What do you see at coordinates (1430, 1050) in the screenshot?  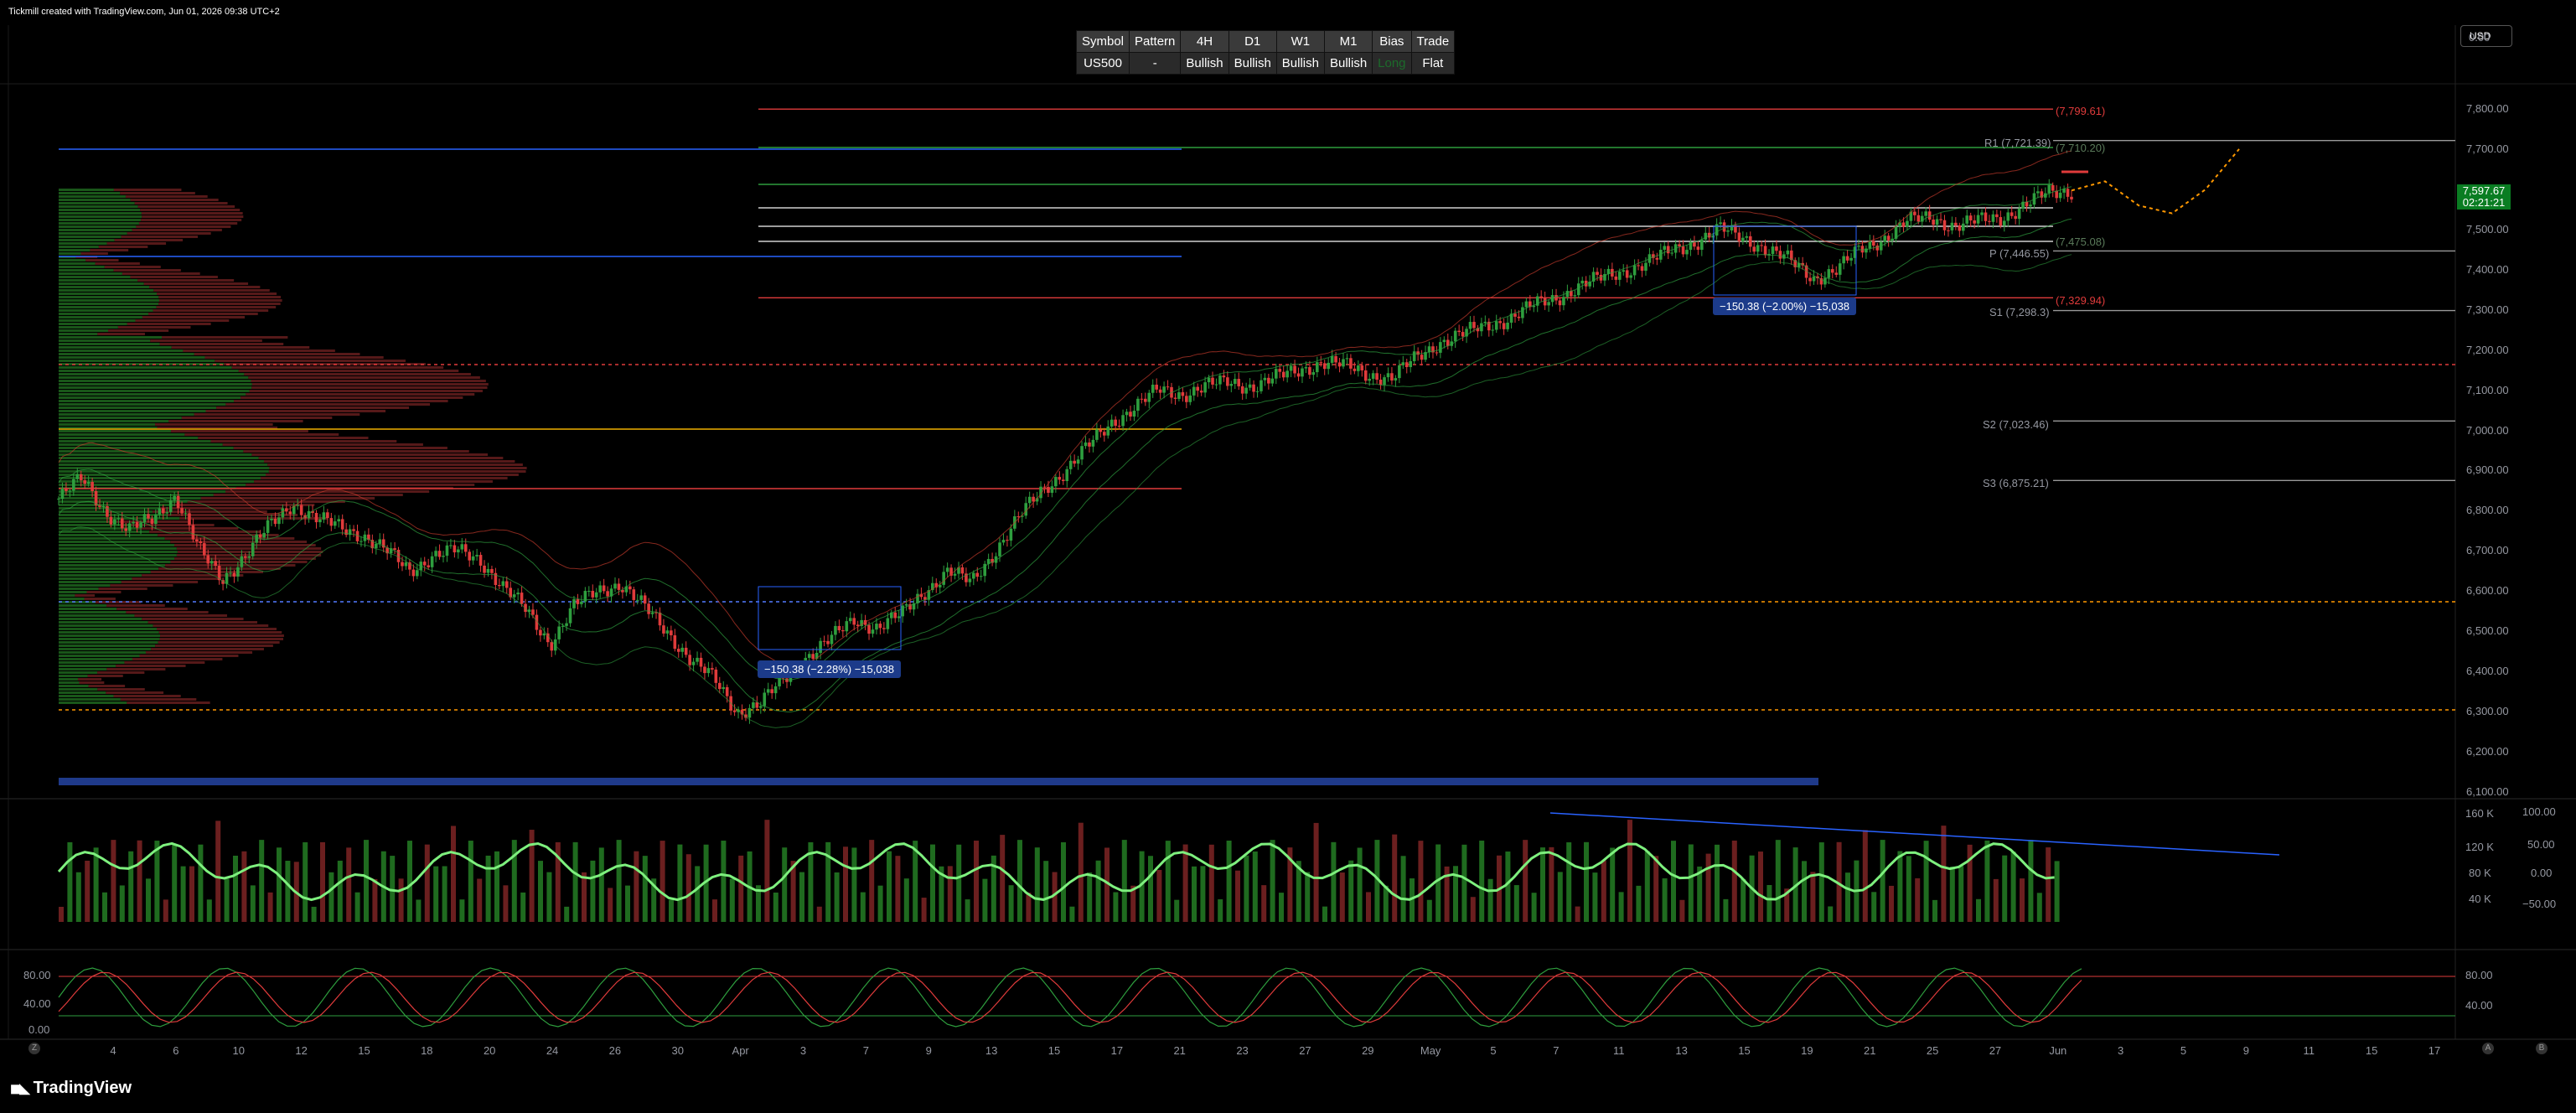 I see `time-axis-label: May` at bounding box center [1430, 1050].